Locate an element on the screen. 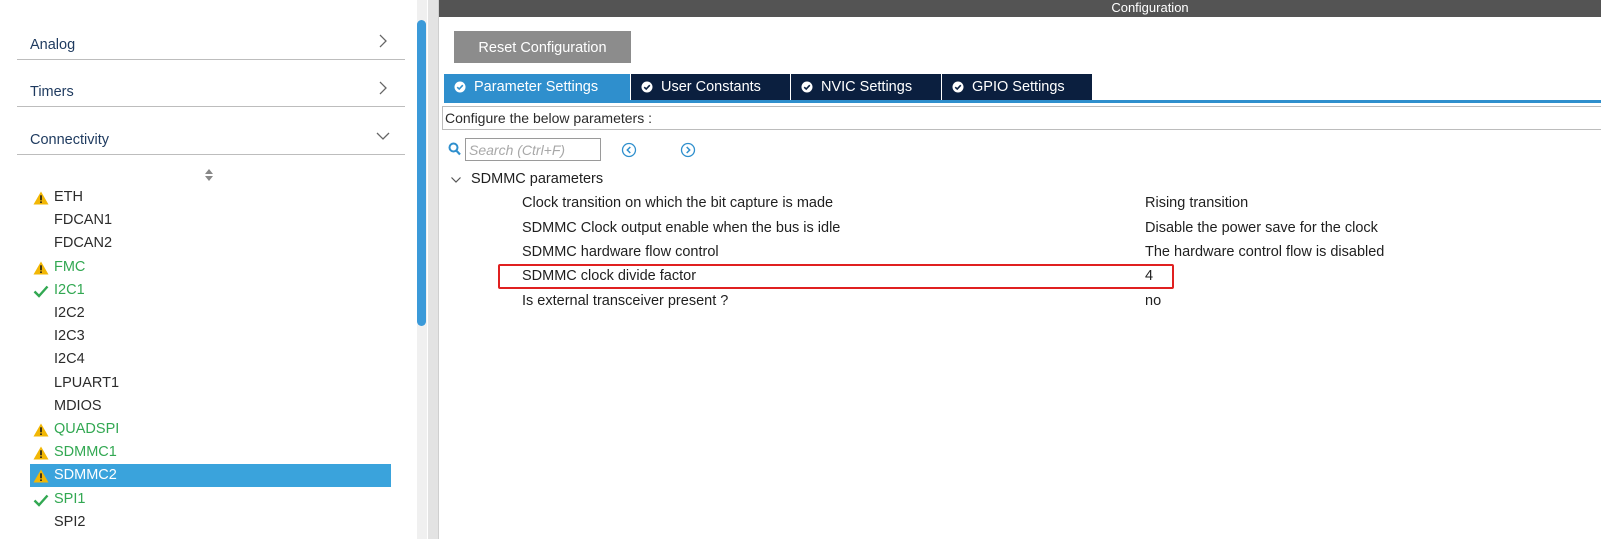  tab-nvic-settings: NVIC Settings is located at coordinates (866, 87).